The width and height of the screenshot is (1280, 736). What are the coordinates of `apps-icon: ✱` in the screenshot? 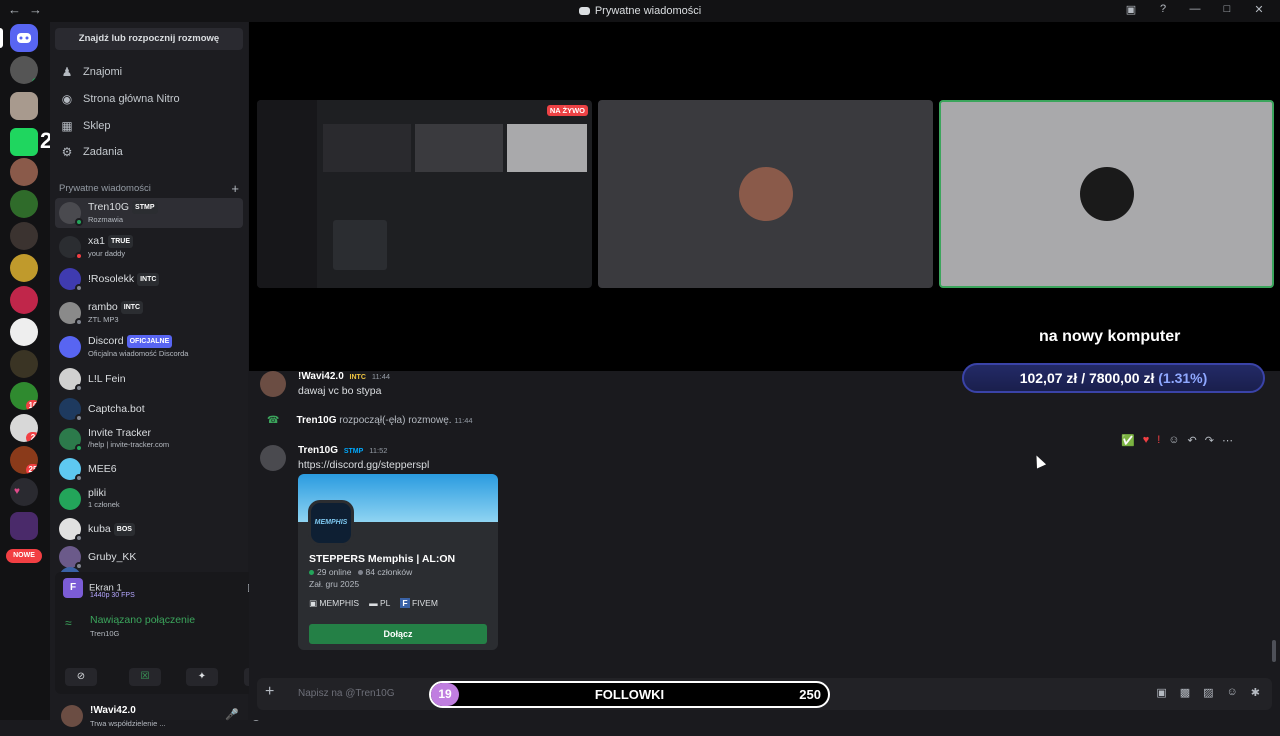 It's located at (1255, 692).